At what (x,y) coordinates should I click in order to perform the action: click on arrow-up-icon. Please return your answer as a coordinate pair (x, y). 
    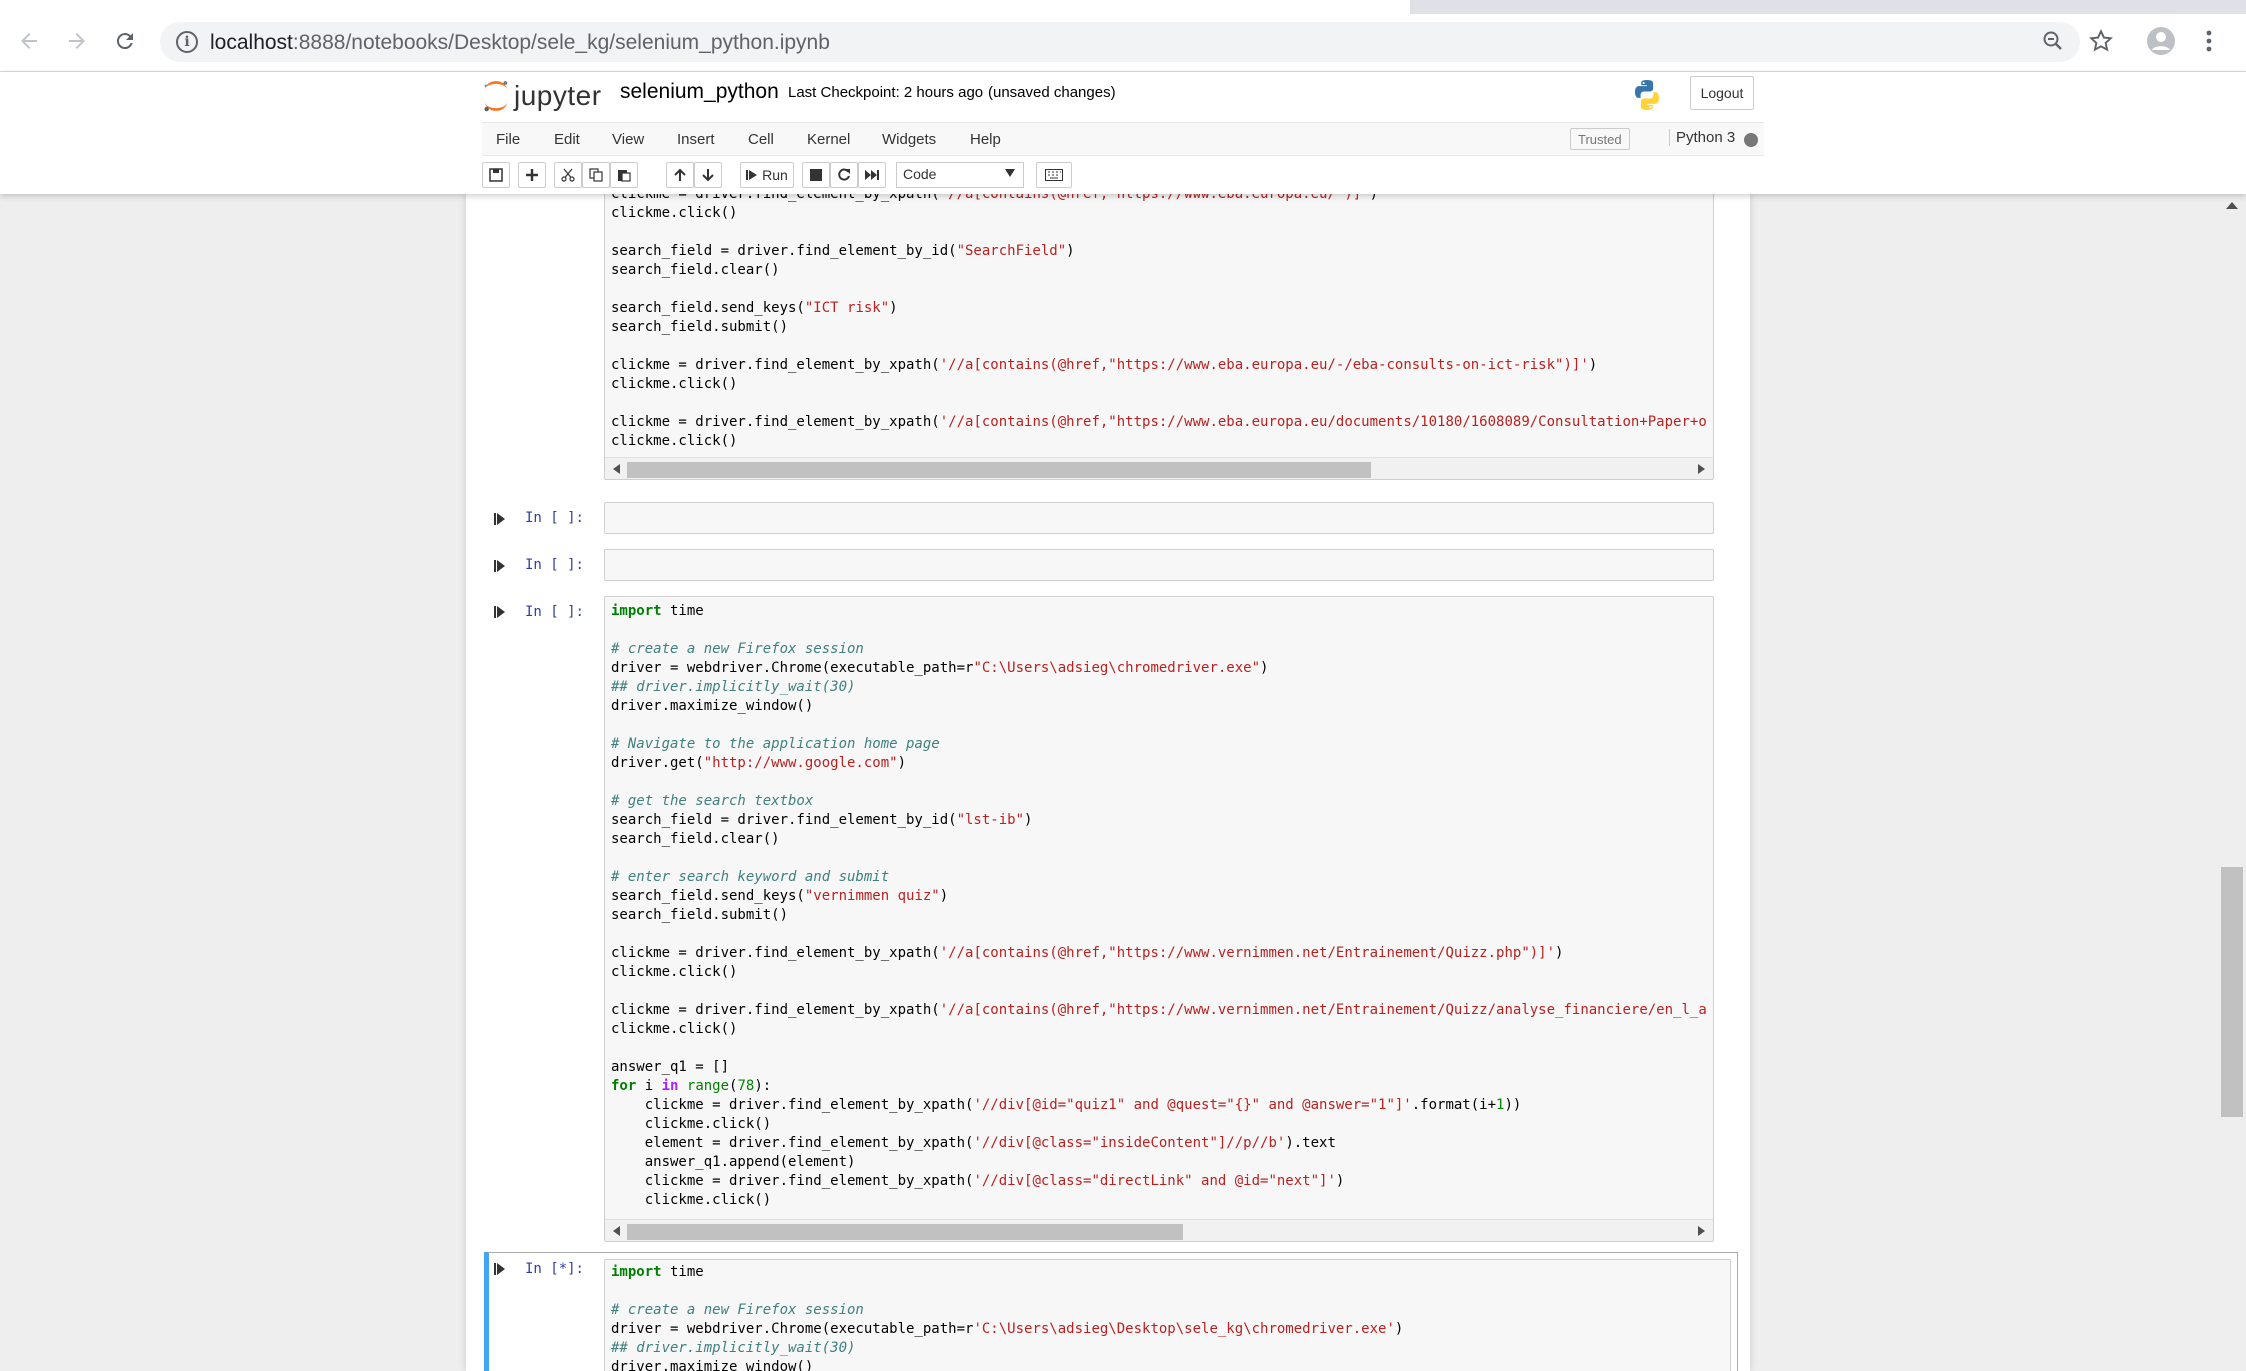
    Looking at the image, I should click on (680, 174).